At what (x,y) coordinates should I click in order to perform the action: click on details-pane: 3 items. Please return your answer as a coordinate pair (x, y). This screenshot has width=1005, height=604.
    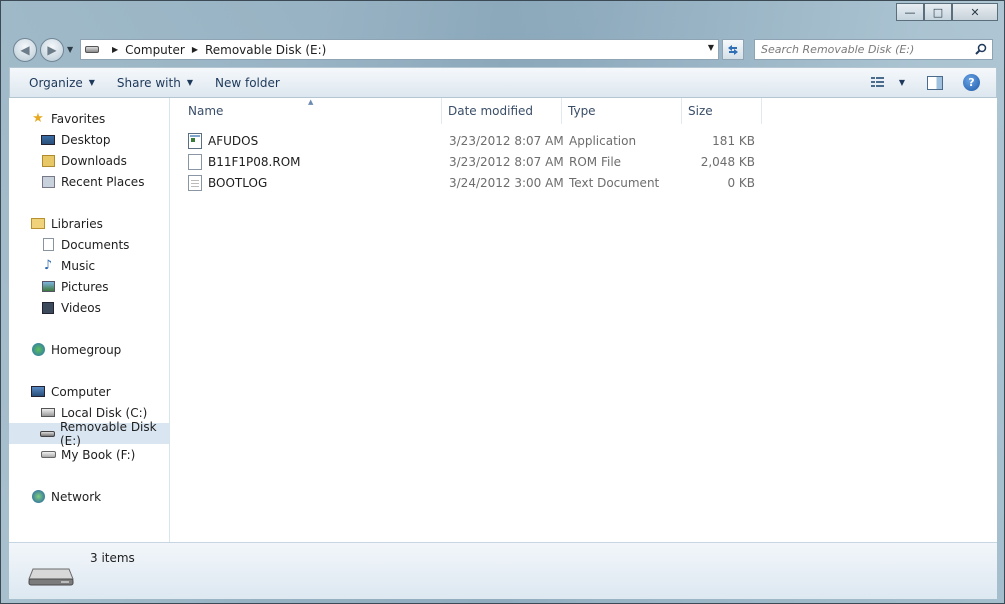
    Looking at the image, I should click on (503, 570).